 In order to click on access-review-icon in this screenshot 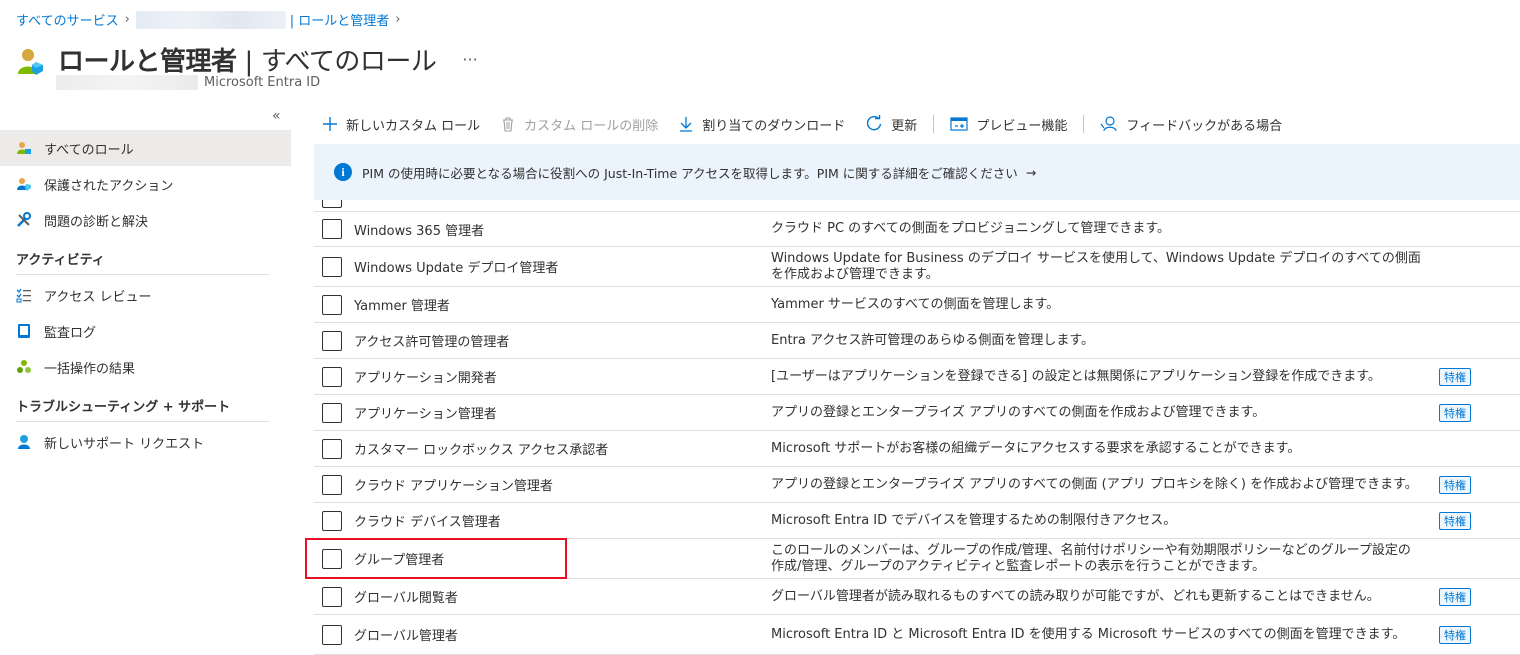, I will do `click(24, 295)`.